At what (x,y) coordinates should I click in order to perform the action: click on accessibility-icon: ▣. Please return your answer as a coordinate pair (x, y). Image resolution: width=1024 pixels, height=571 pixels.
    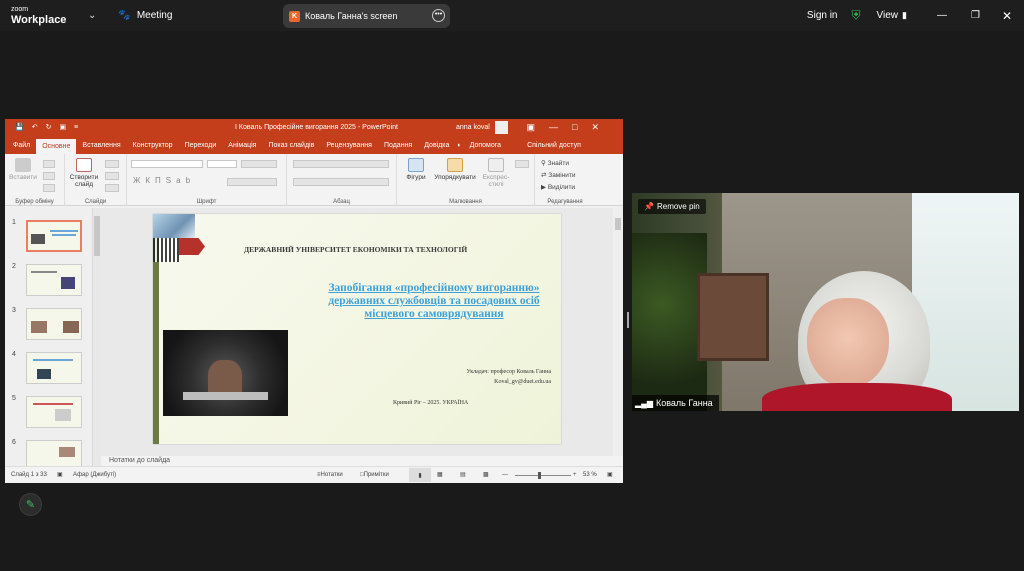
    Looking at the image, I should click on (60, 475).